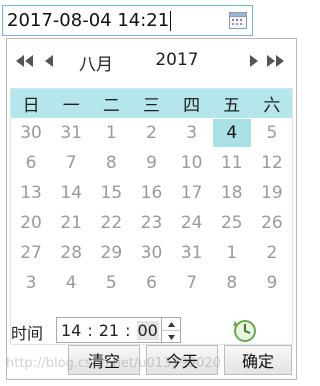  Describe the element at coordinates (253, 61) in the screenshot. I see `next-month-icon` at that location.